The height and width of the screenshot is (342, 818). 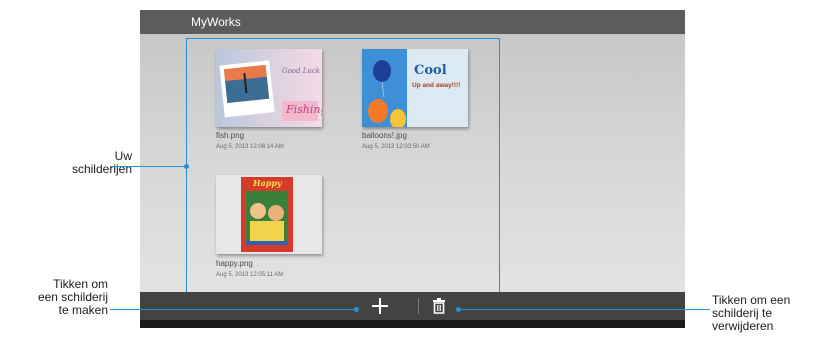 I want to click on callout-delete: Tikken om een schilderij te verwijderen, so click(x=765, y=313).